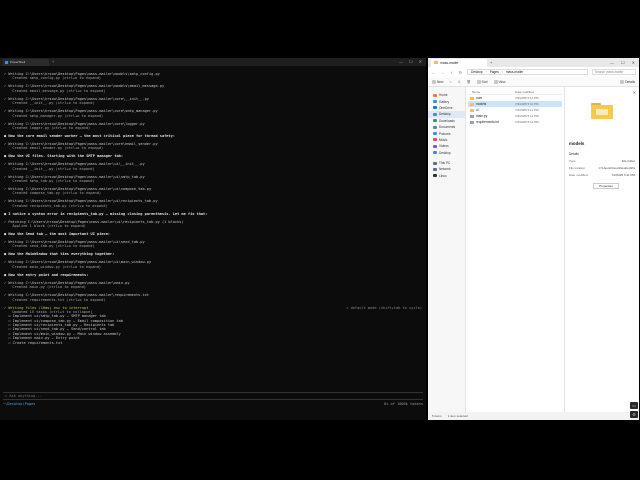 This screenshot has width=640, height=480. What do you see at coordinates (213, 62) in the screenshot?
I see `terminal-titlebar: PowerShell + — ☐ ✕` at bounding box center [213, 62].